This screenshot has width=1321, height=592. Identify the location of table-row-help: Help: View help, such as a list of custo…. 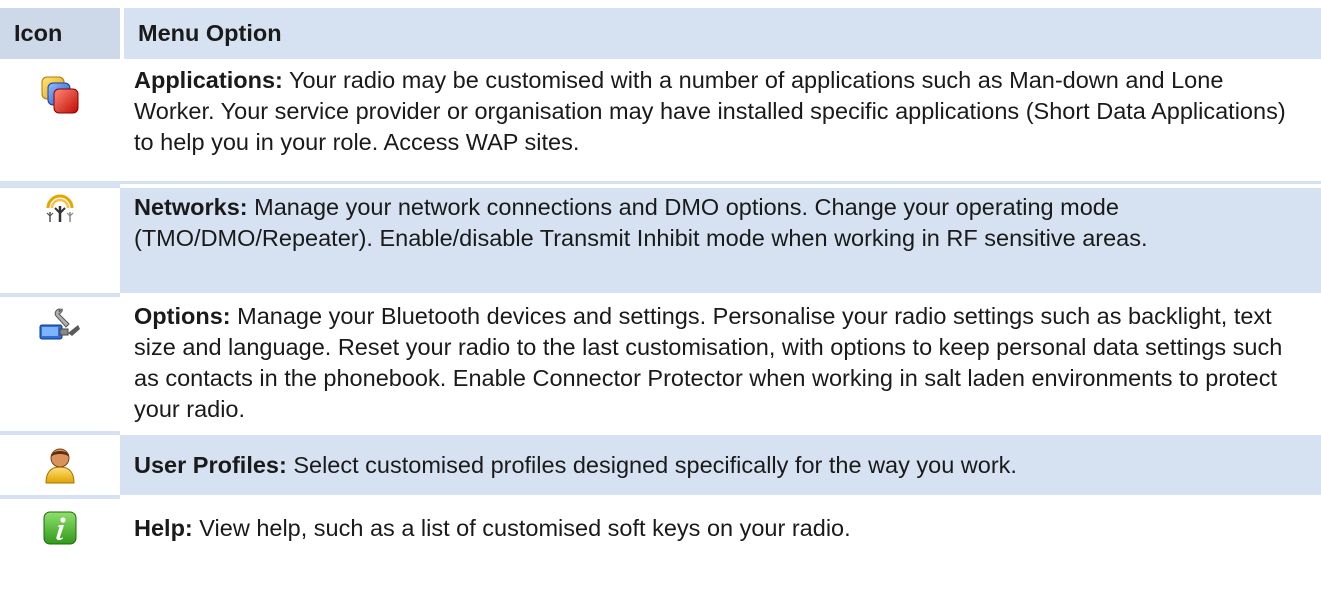
(660, 528).